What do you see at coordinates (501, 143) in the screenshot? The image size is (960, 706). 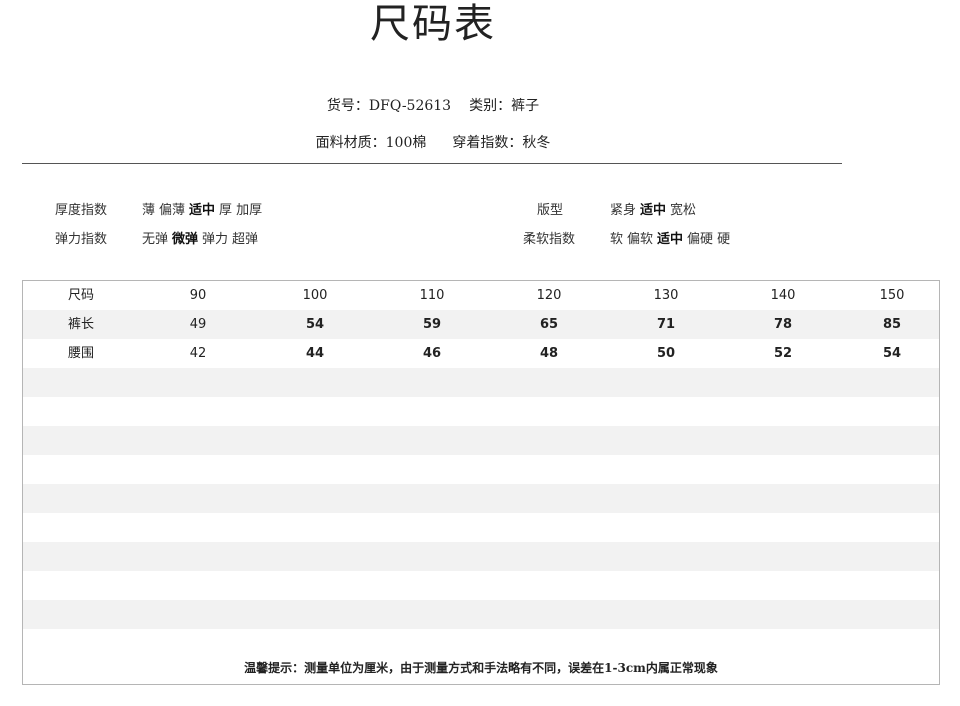 I see `wear-season: 穿着指数：秋冬` at bounding box center [501, 143].